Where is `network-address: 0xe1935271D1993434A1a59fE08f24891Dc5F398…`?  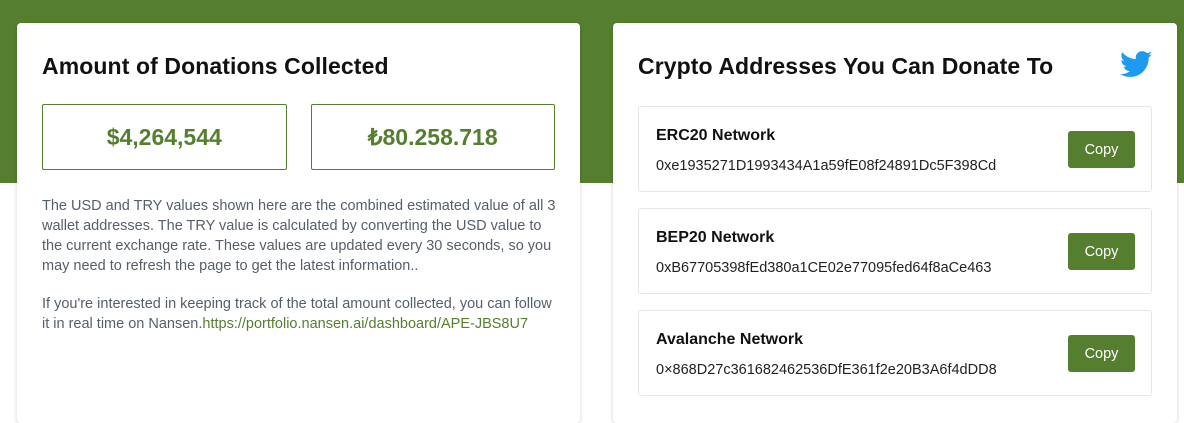
network-address: 0xe1935271D1993434A1a59fE08f24891Dc5F398… is located at coordinates (826, 166).